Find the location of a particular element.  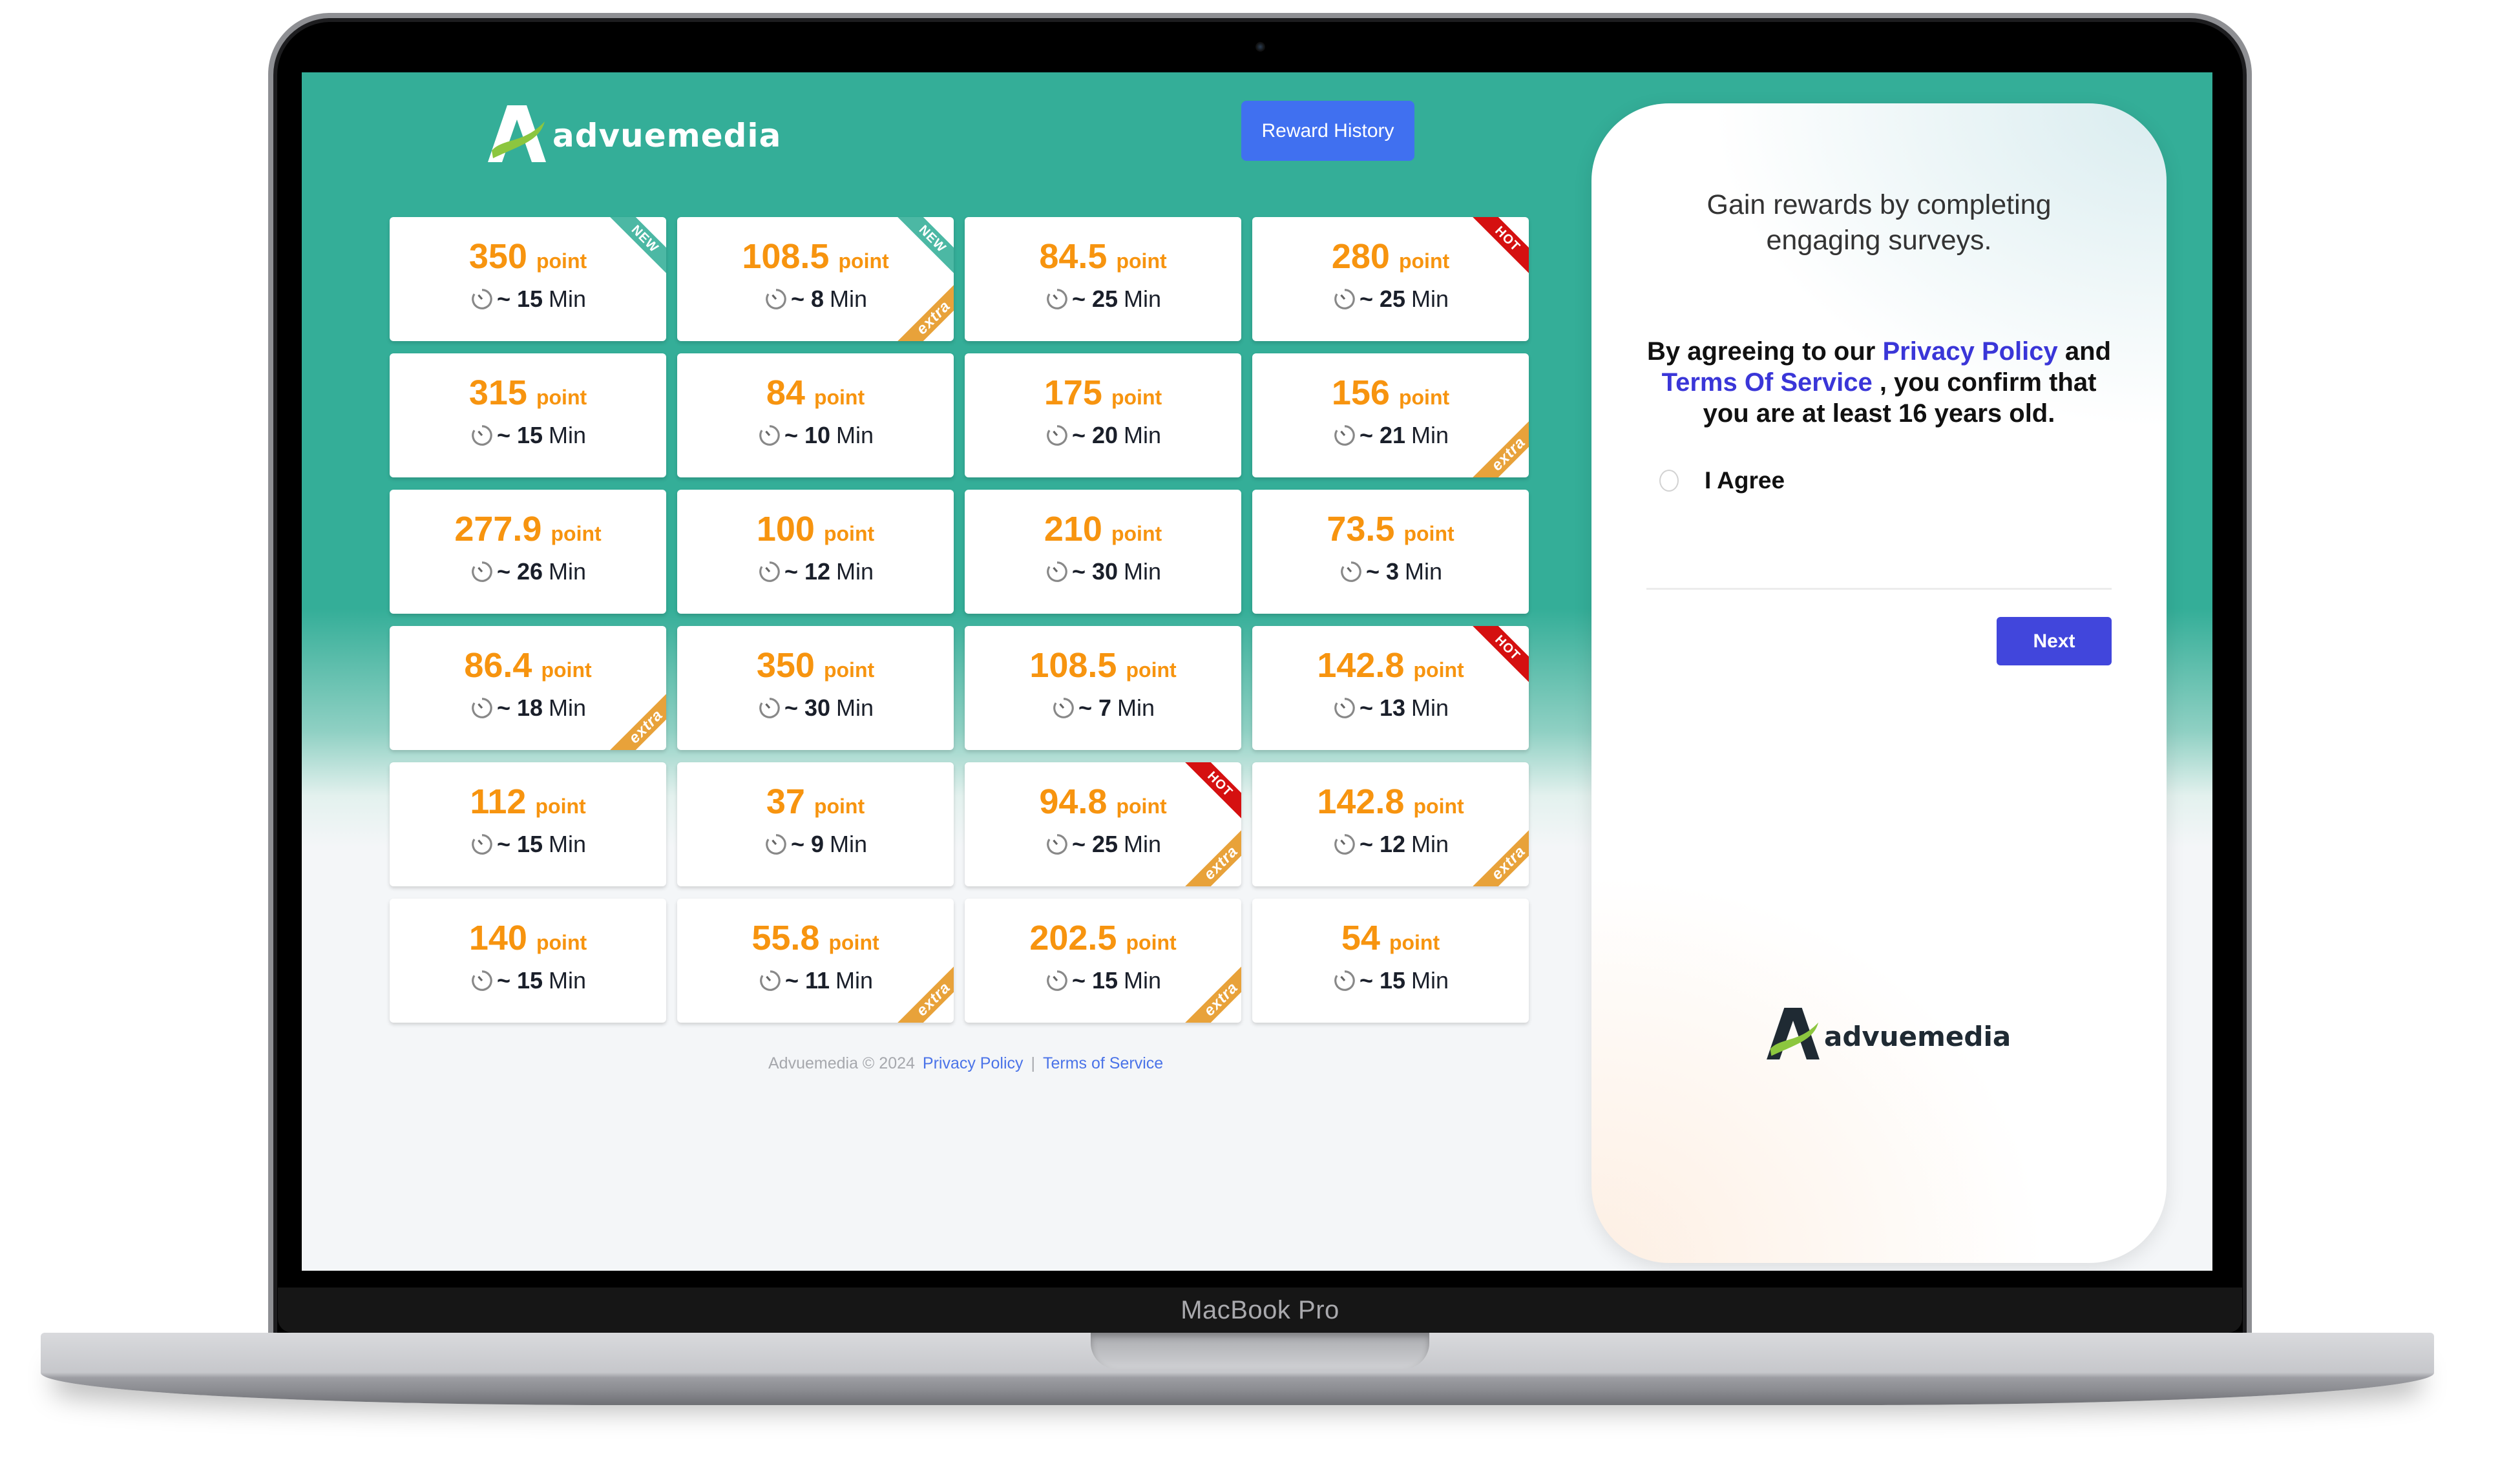

survey-card-3: 84.5 point ~ 25 Min is located at coordinates (1103, 279).